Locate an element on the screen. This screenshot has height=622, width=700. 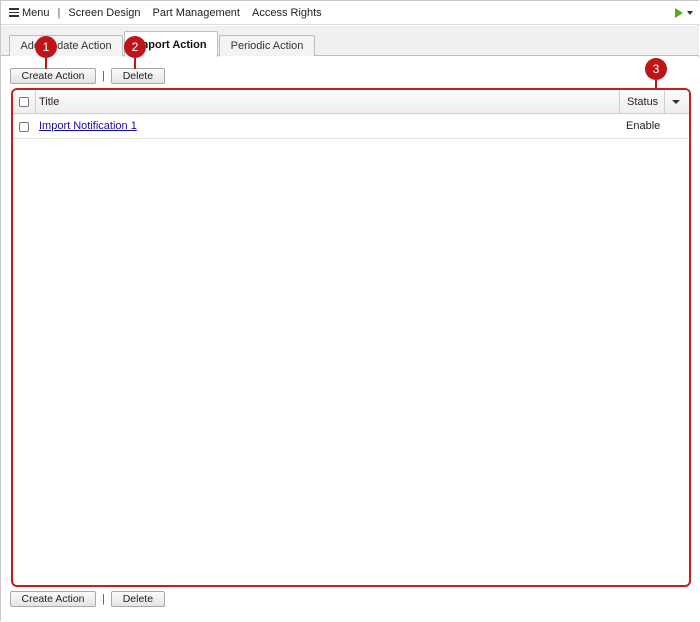
row-title-link: Import Notification 1 is located at coordinates (88, 126).